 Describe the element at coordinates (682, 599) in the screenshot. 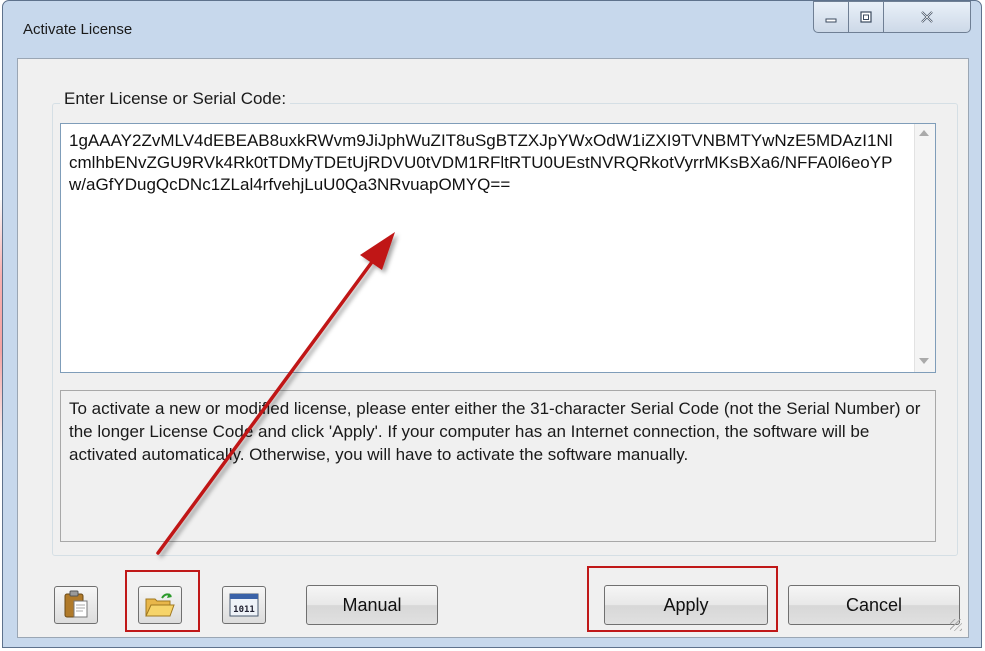

I see `apply-highlight` at that location.